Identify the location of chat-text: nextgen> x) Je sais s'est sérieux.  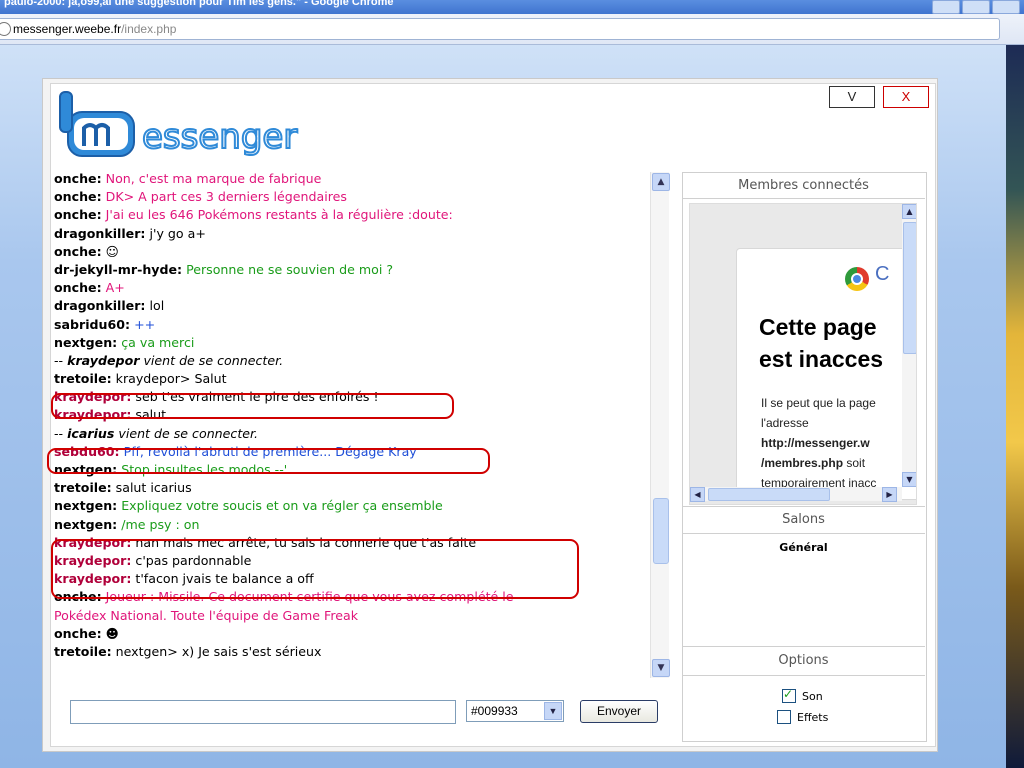
(216, 651).